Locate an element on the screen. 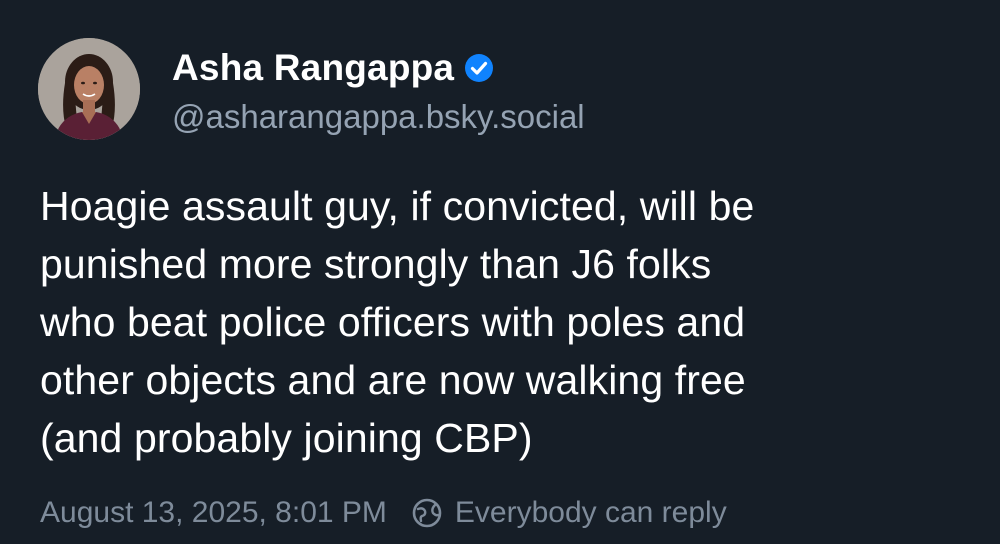 The width and height of the screenshot is (1000, 544). avatar is located at coordinates (89, 89).